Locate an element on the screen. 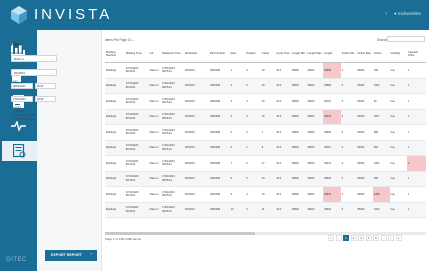 The image size is (429, 271). from-time-input: 00:00 is located at coordinates (45, 86).